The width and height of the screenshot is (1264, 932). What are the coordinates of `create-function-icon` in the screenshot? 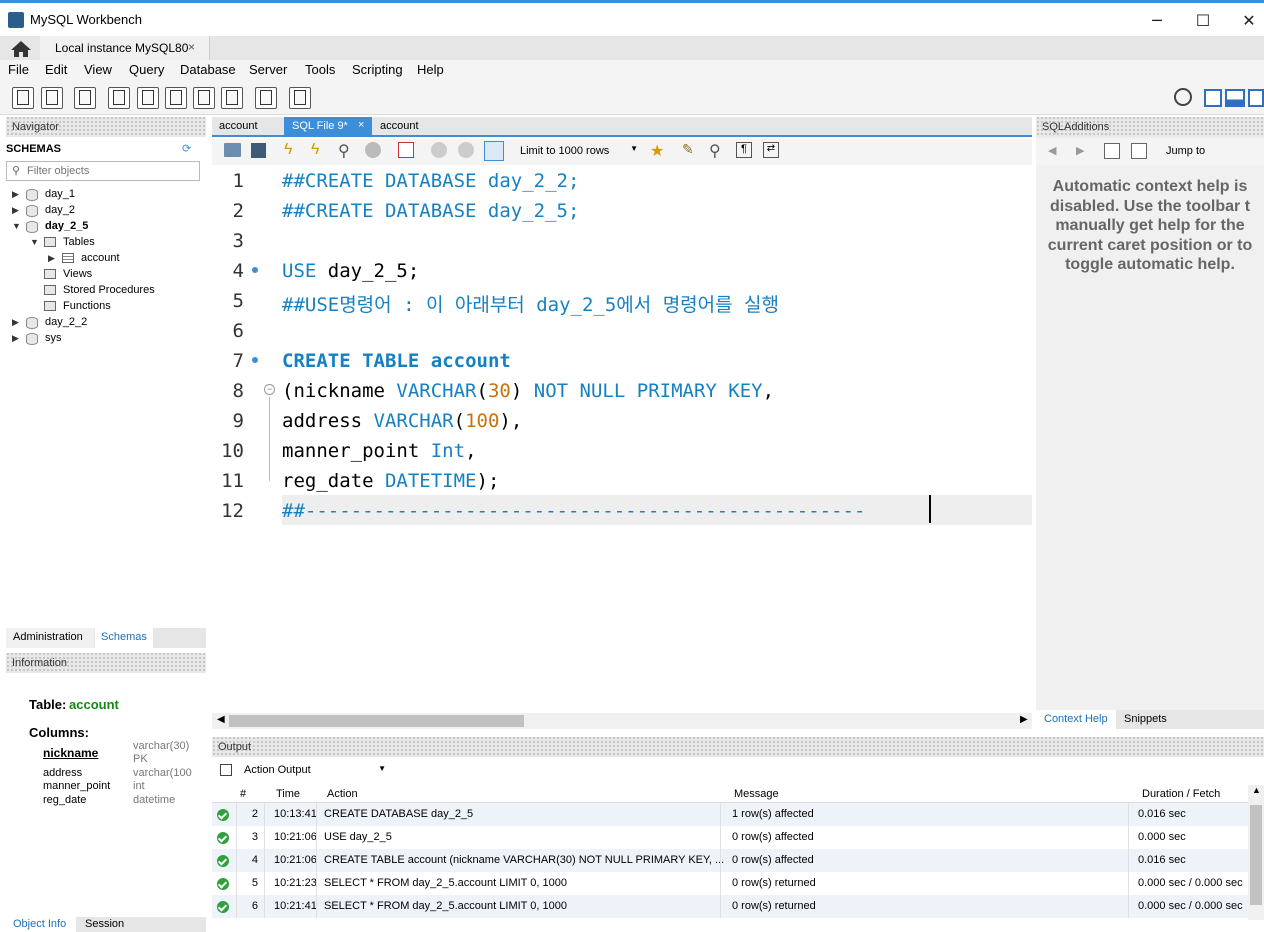 It's located at (232, 98).